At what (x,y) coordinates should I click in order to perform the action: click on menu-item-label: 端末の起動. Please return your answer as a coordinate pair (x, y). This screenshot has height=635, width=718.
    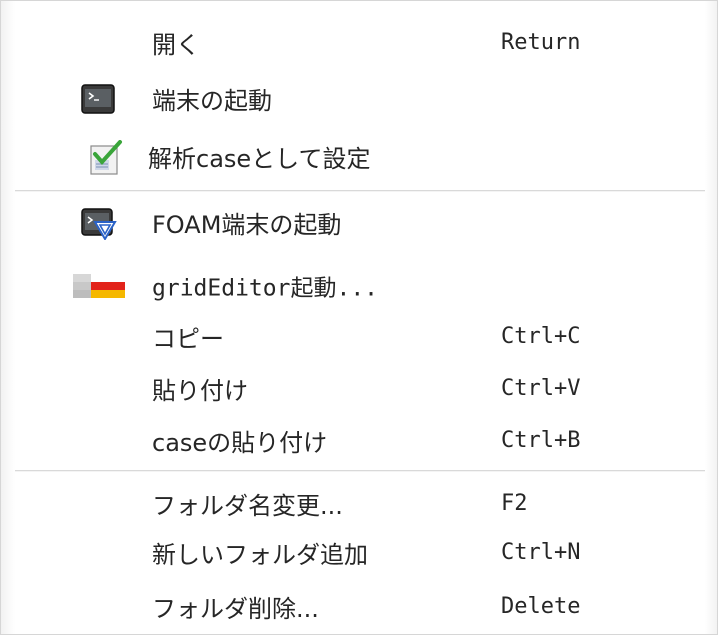
    Looking at the image, I should click on (212, 100).